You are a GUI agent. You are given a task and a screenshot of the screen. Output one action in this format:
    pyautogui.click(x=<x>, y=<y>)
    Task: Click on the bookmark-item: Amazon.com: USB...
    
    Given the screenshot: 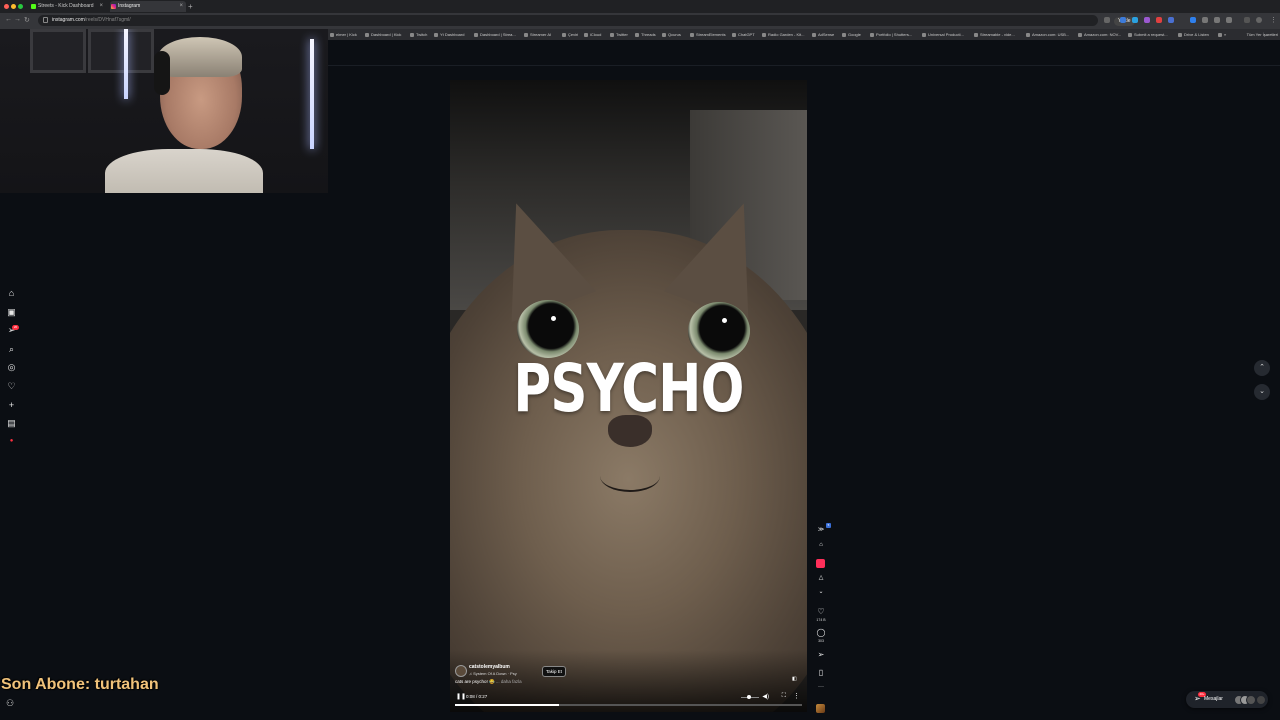 What is the action you would take?
    pyautogui.click(x=1047, y=34)
    